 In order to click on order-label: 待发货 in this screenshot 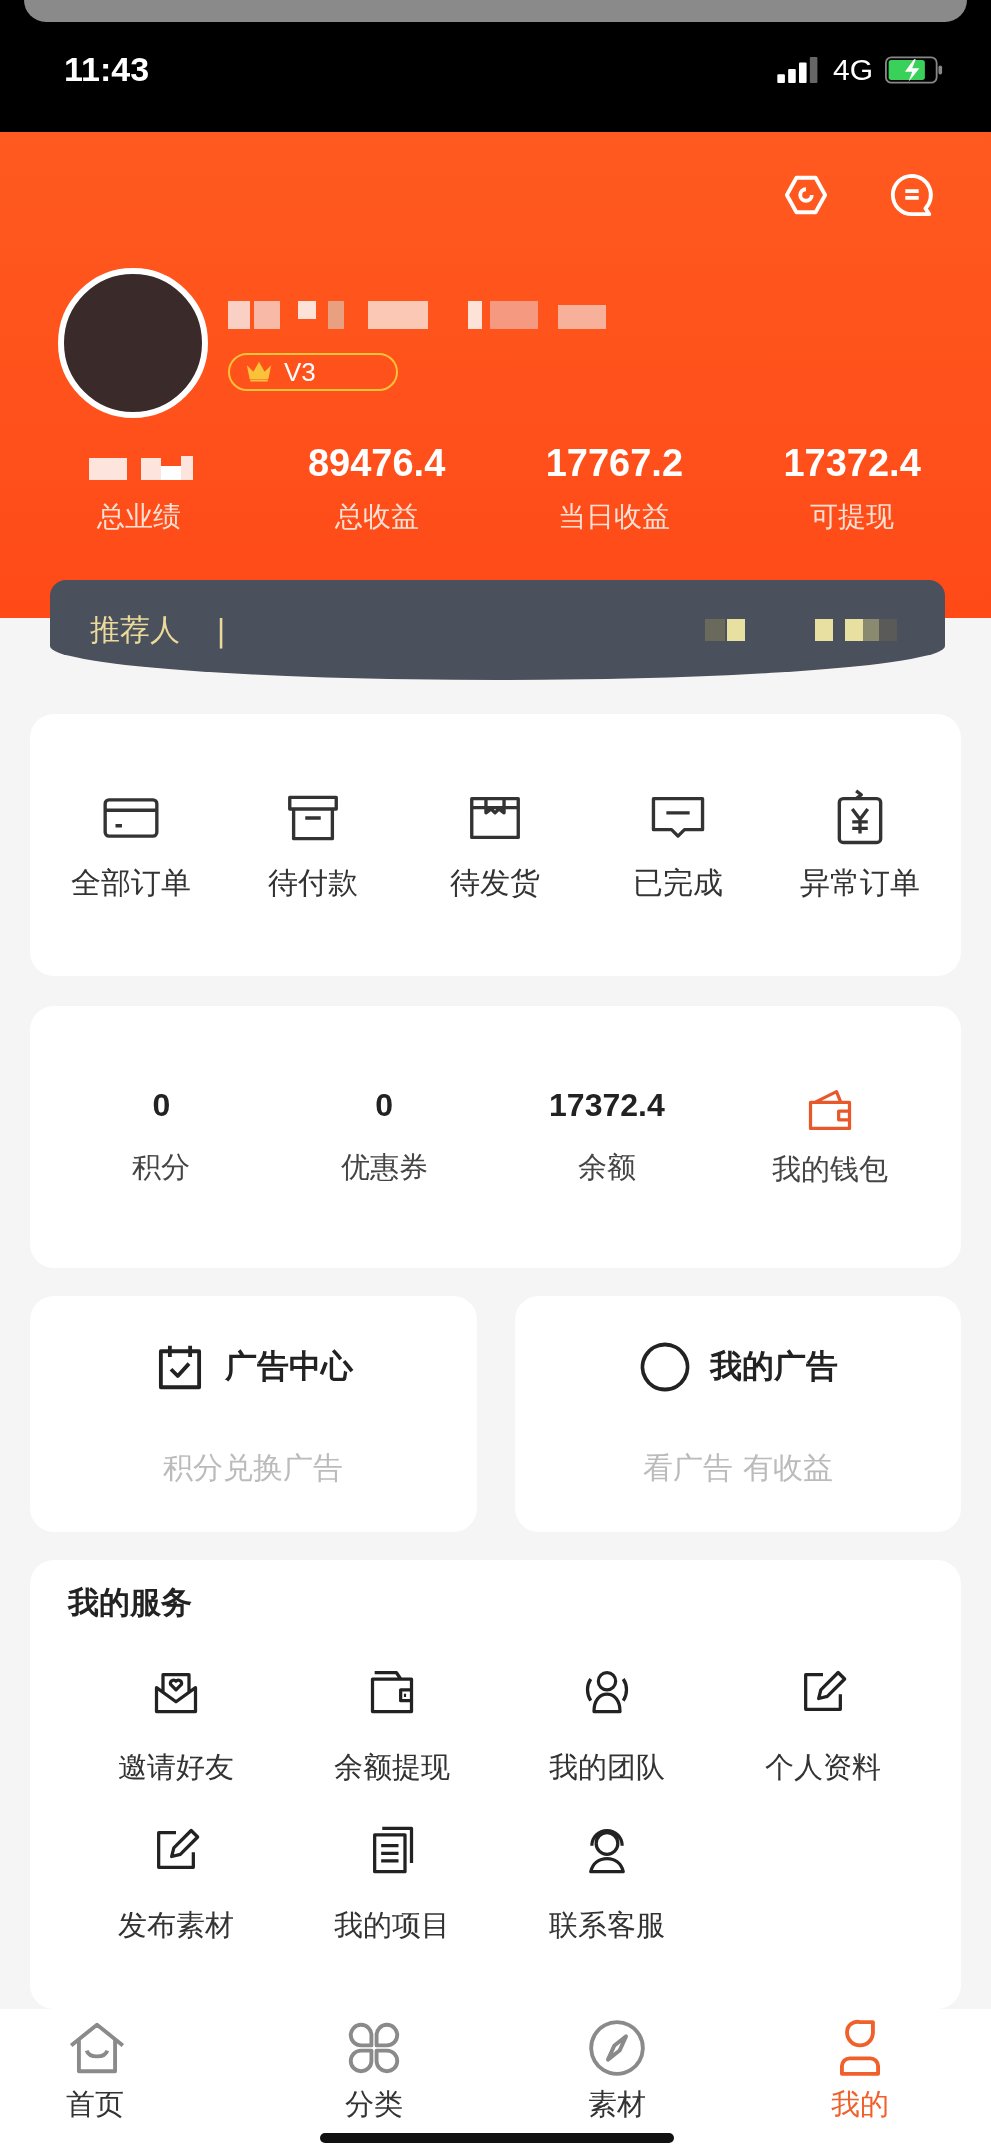, I will do `click(495, 883)`.